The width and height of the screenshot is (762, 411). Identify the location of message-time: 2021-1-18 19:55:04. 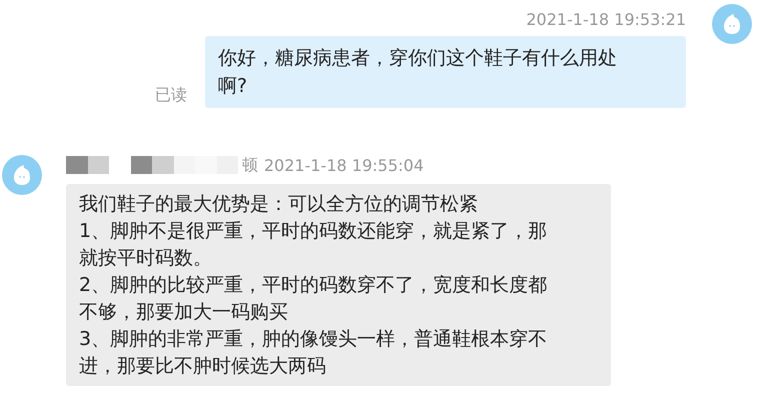
(344, 165).